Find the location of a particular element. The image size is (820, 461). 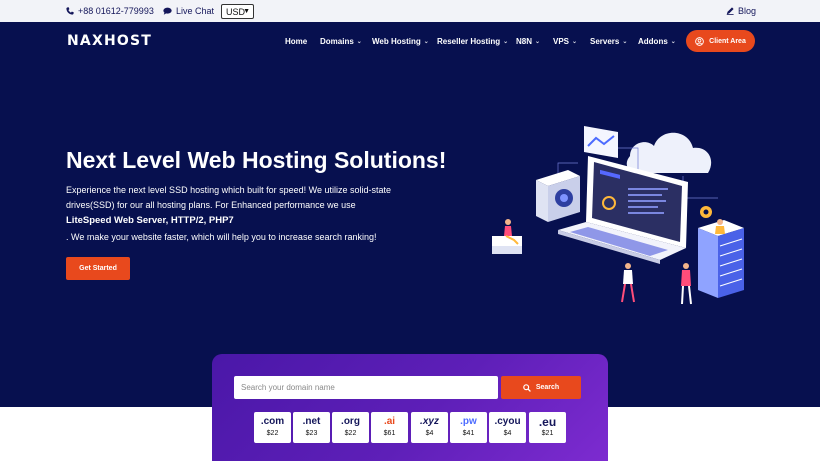

cloud-icon is located at coordinates (669, 152).